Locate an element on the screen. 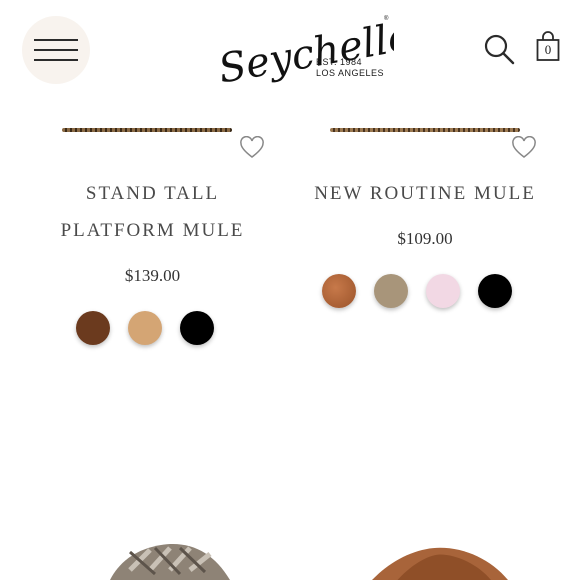 Image resolution: width=580 pixels, height=580 pixels. shopping-bag-button: 0 is located at coordinates (548, 47).